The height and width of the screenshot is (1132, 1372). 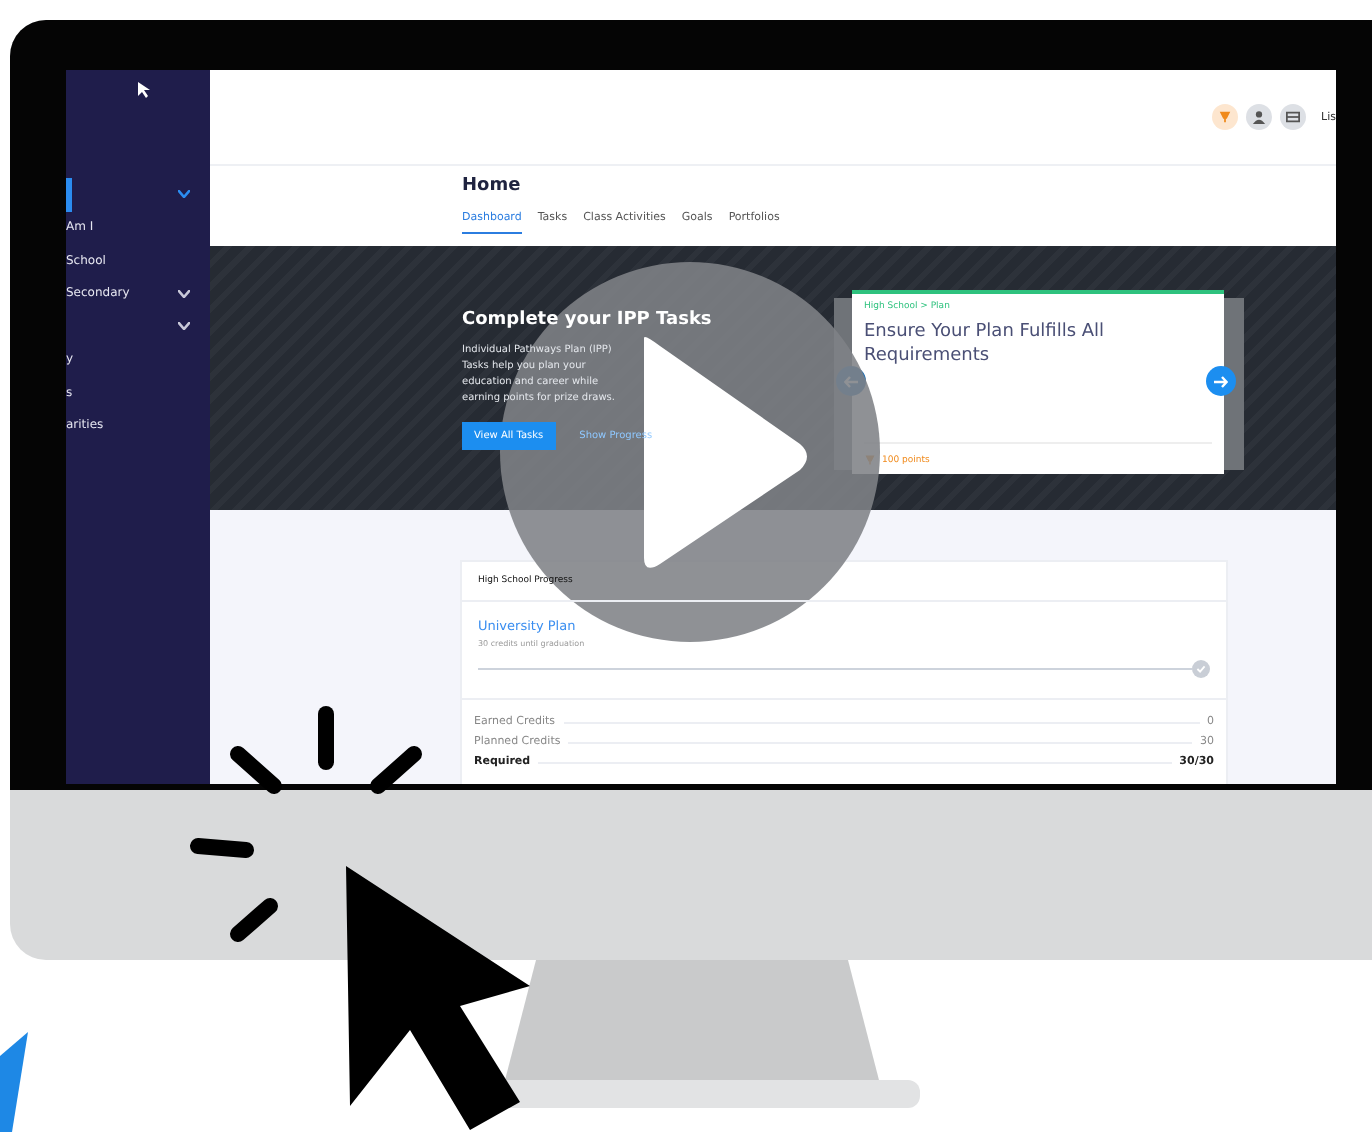 I want to click on page-title: Home, so click(x=492, y=186).